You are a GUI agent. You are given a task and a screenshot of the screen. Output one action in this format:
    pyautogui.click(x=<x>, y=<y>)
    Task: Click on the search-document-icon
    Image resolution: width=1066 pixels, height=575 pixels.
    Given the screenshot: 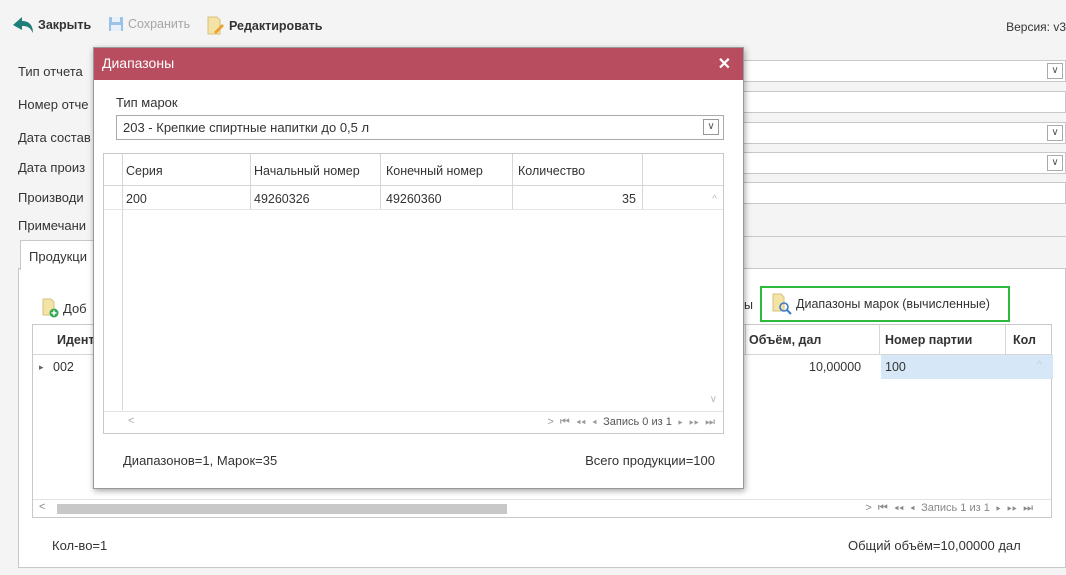 What is the action you would take?
    pyautogui.click(x=782, y=304)
    